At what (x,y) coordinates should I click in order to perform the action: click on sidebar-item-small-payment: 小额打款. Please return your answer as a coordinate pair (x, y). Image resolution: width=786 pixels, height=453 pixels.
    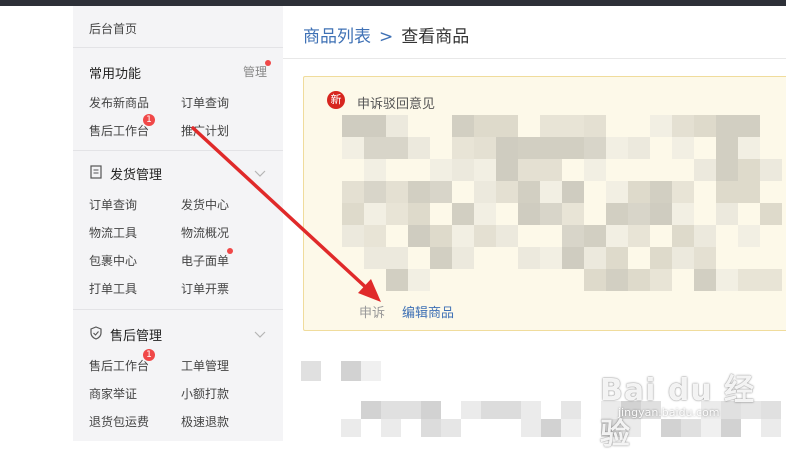
    Looking at the image, I should click on (205, 393).